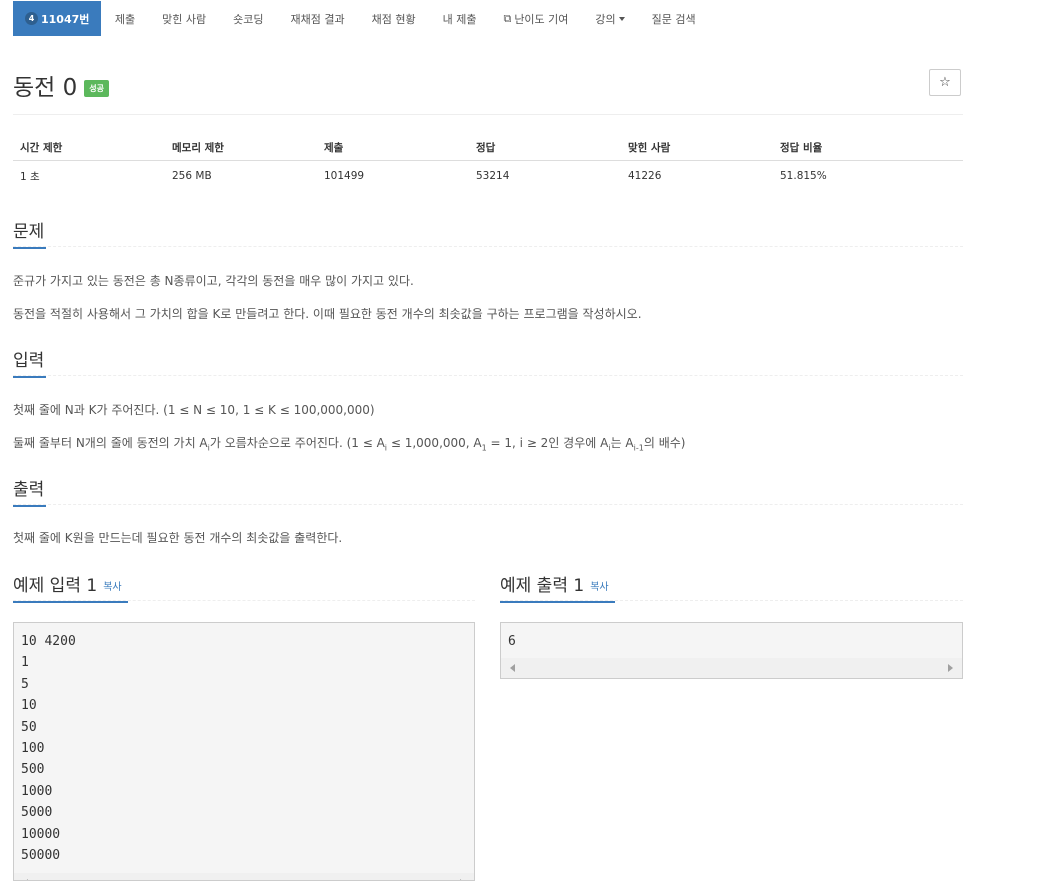  Describe the element at coordinates (493, 176) in the screenshot. I see `value-accepted: 53214` at that location.